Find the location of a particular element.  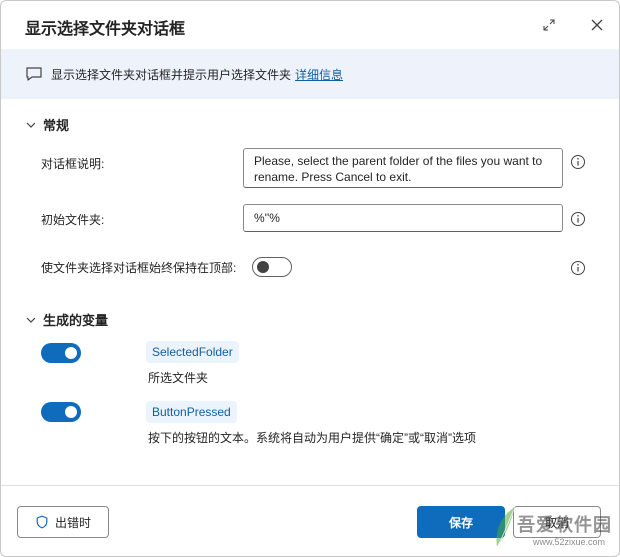

section-variables-title: 生成的变量 is located at coordinates (76, 320).